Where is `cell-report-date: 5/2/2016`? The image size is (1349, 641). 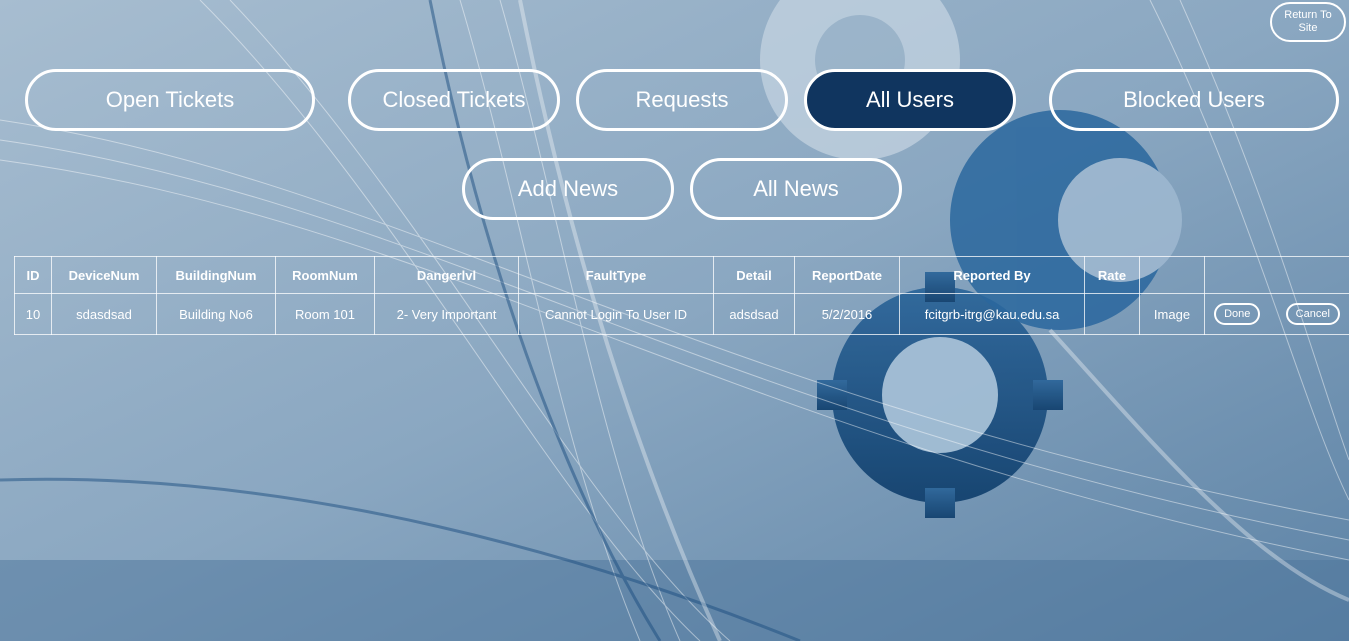 cell-report-date: 5/2/2016 is located at coordinates (847, 314).